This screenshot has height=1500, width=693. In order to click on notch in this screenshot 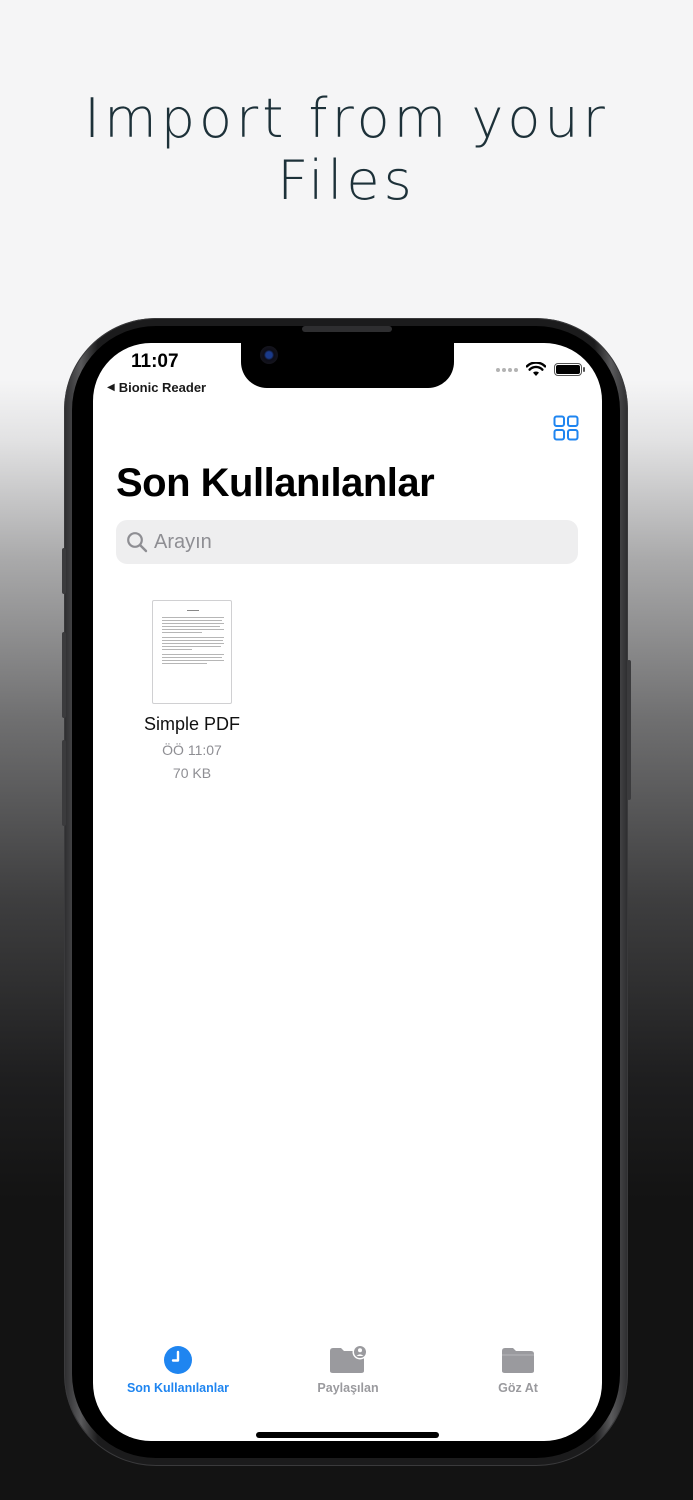, I will do `click(347, 365)`.